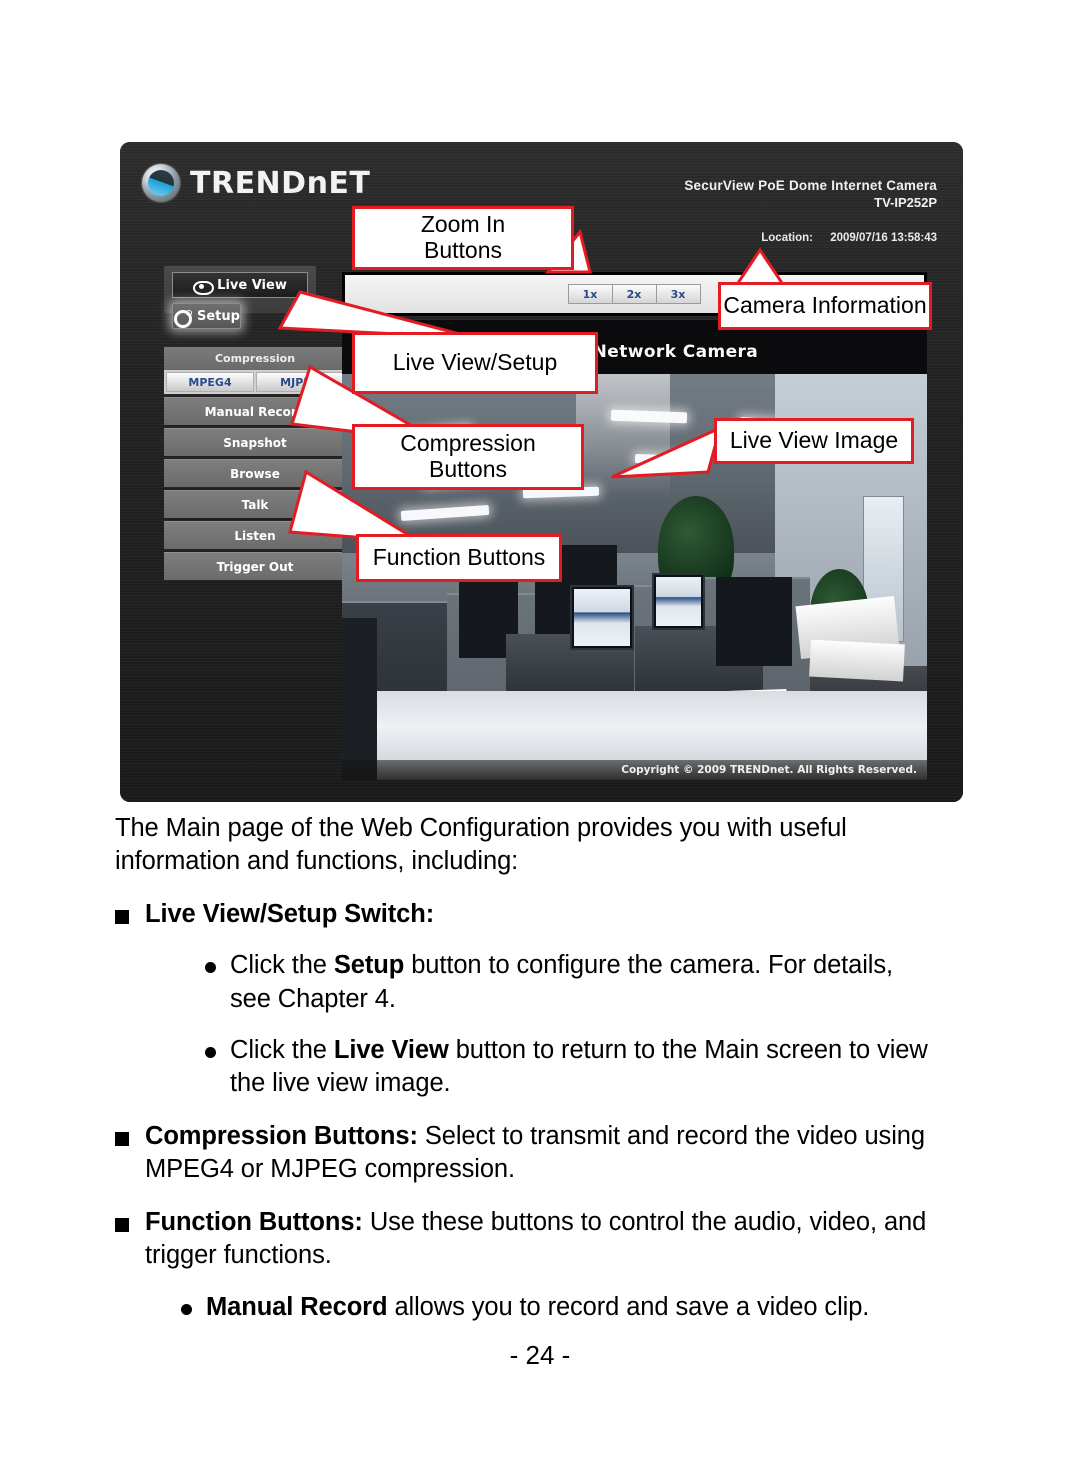 The image size is (1080, 1483). What do you see at coordinates (282, 1049) in the screenshot?
I see `liveview-pre: Click the` at bounding box center [282, 1049].